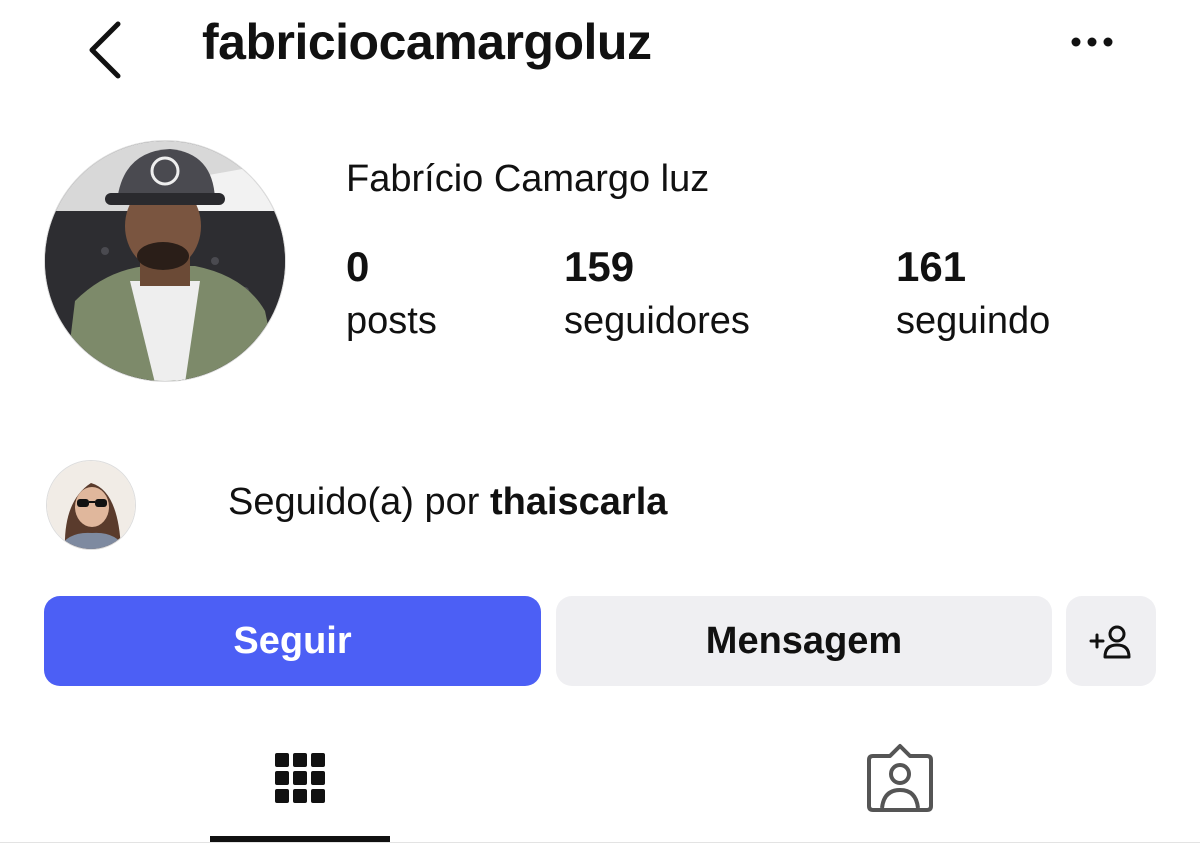 The image size is (1200, 848). Describe the element at coordinates (973, 321) in the screenshot. I see `stat-following-label: seguindo` at that location.